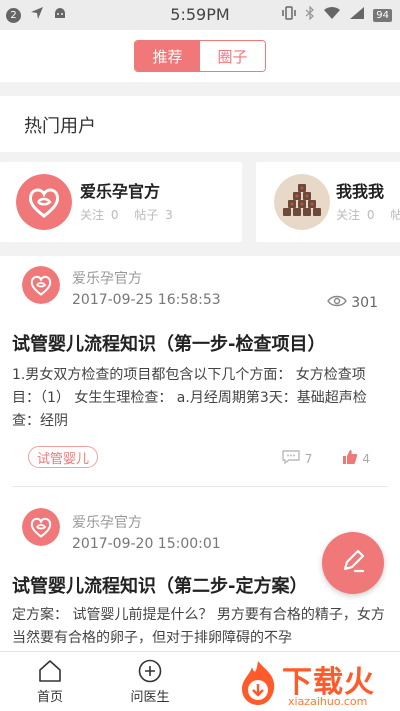 The width and height of the screenshot is (400, 711). I want to click on comment-icon, so click(291, 458).